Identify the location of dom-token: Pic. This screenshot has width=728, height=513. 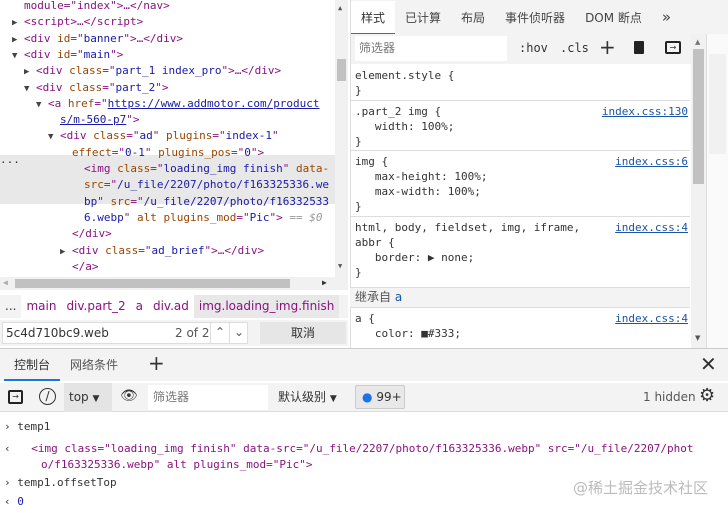
(259, 217).